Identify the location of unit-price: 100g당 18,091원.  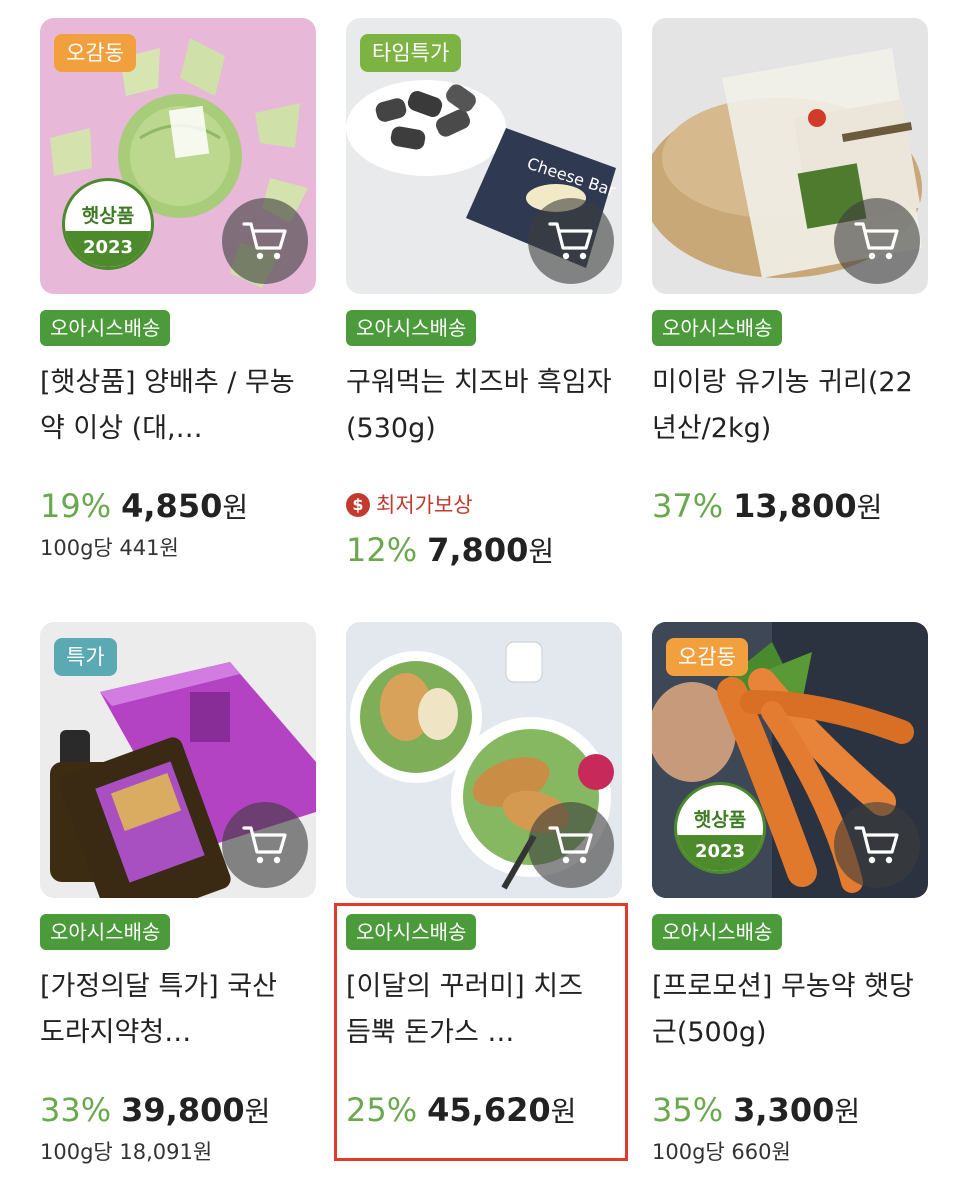
(126, 1152).